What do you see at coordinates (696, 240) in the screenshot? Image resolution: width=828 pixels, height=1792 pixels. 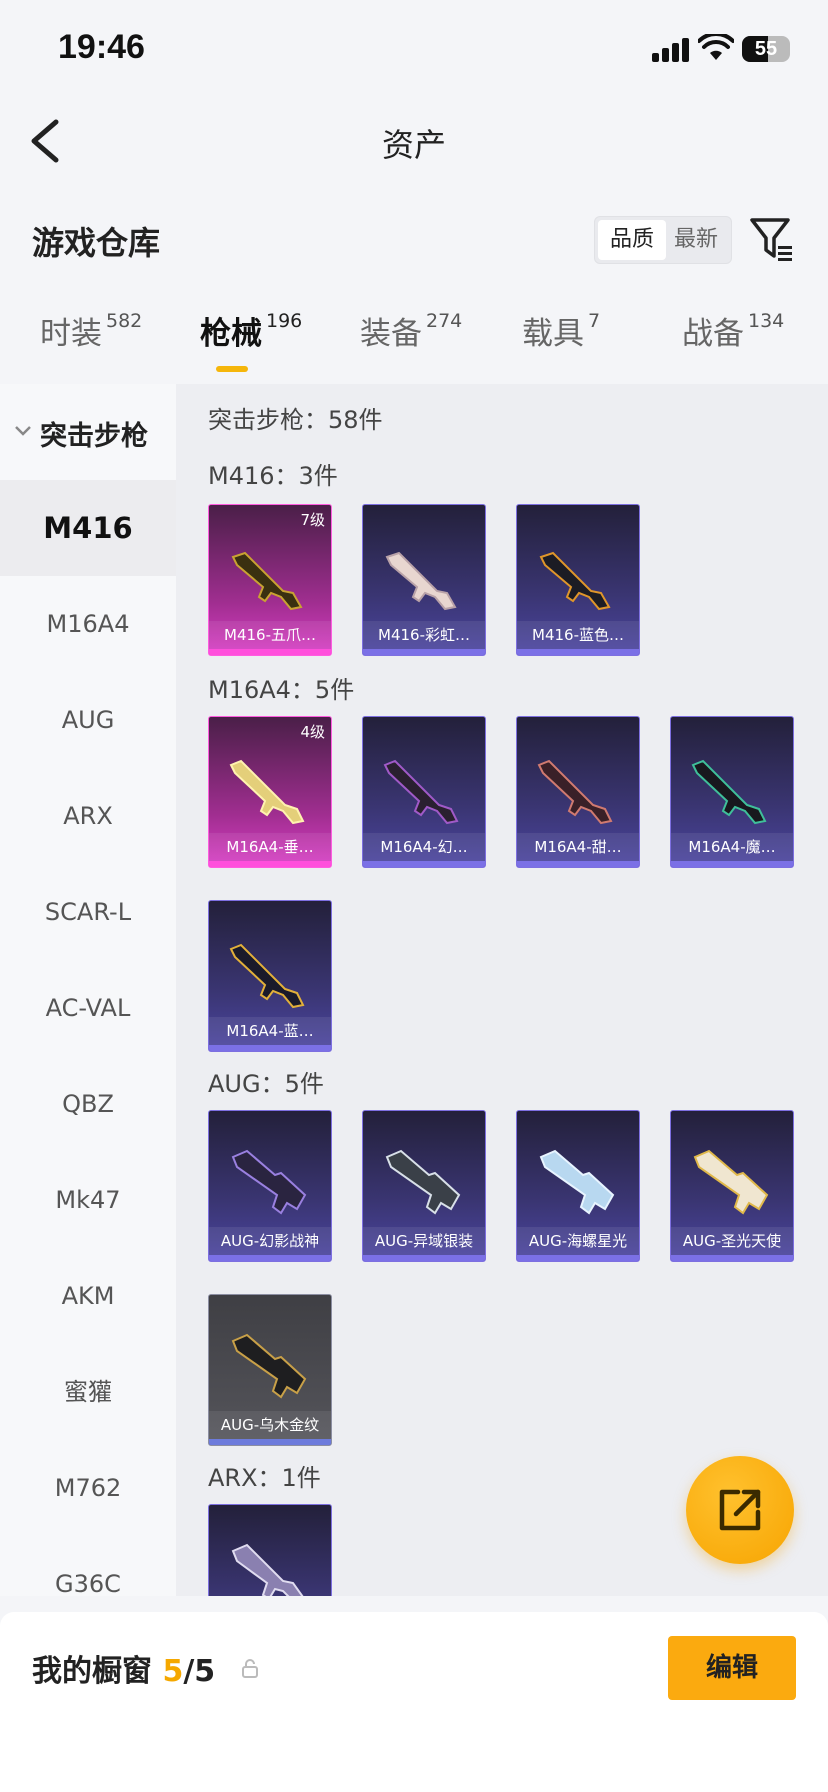 I see `sort-newest-button: 最新` at bounding box center [696, 240].